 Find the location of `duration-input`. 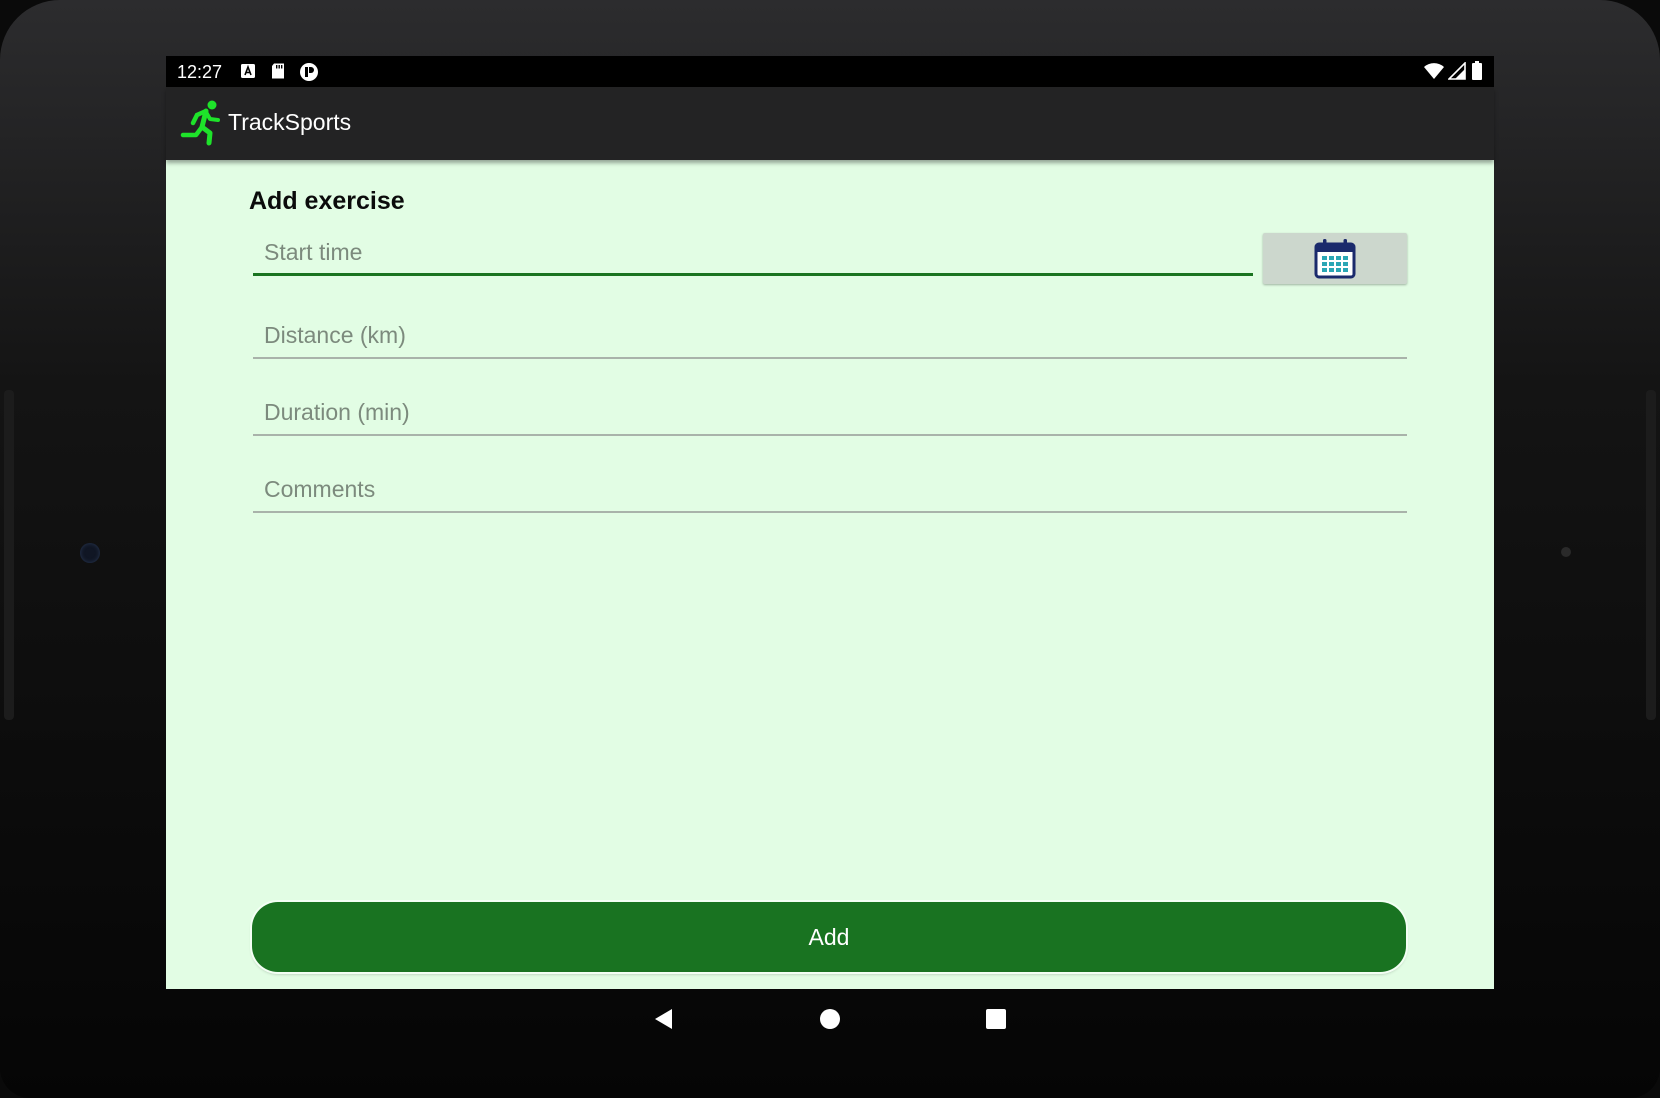

duration-input is located at coordinates (830, 412).